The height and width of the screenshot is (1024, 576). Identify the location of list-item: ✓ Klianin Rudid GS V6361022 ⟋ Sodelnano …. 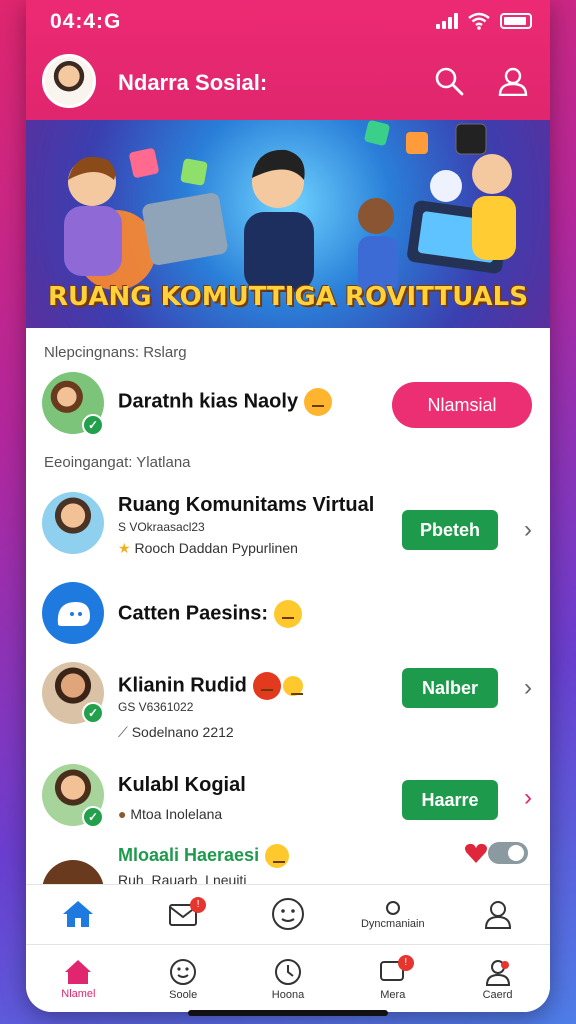
(288, 700).